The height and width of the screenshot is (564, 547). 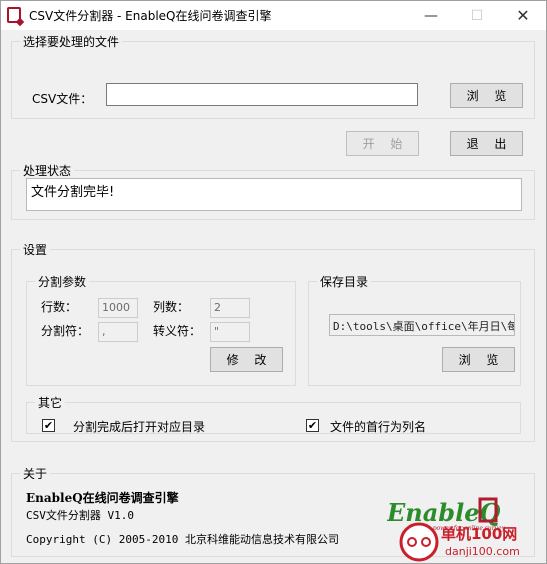 I want to click on title-bar: CSV文件分割器 - EnableQ在线问卷调查引擎 — ☐ ✕, so click(x=273, y=15).